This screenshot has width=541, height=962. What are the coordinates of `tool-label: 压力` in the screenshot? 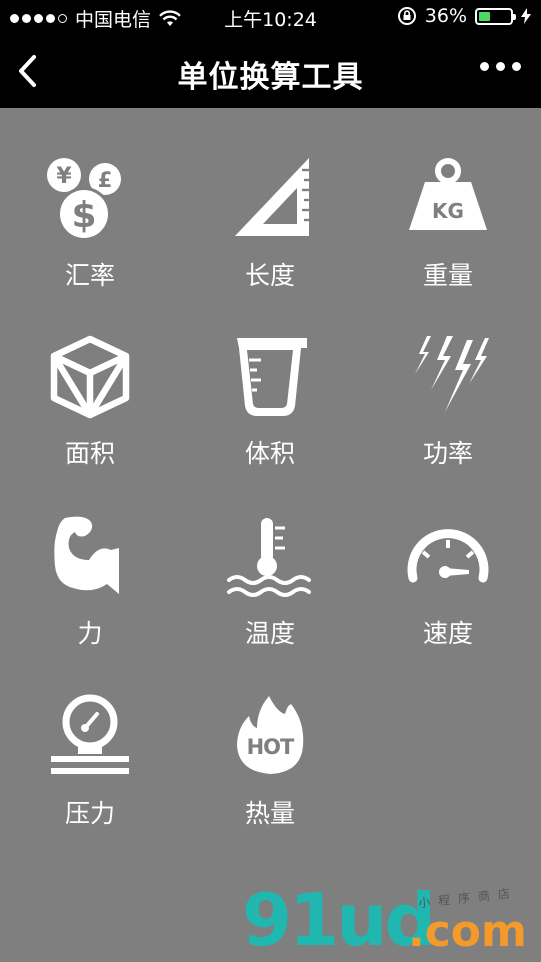 It's located at (89, 813).